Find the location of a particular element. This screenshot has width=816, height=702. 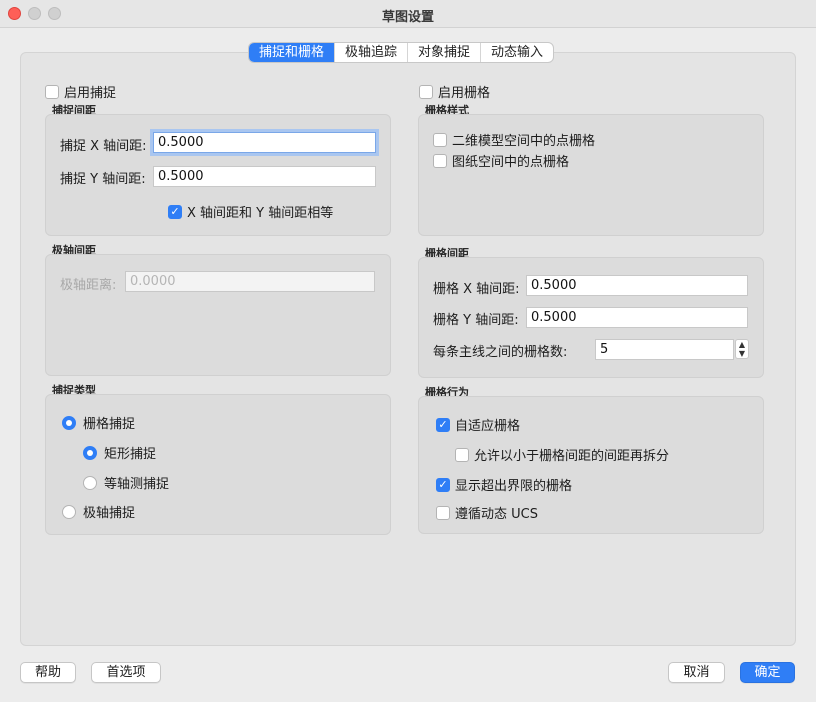

beyond-limits-checkbox: 显示超出界限的栅格 is located at coordinates (504, 484).